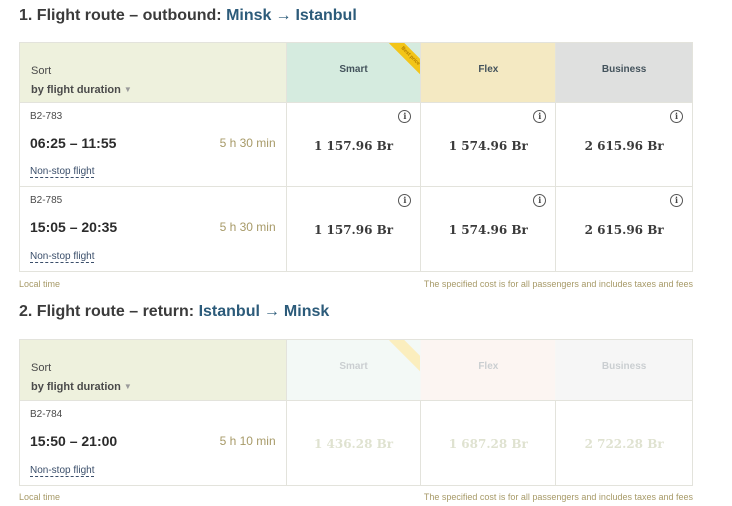 The height and width of the screenshot is (506, 732). I want to click on price-cell-business: 2 722.28 Br, so click(624, 443).